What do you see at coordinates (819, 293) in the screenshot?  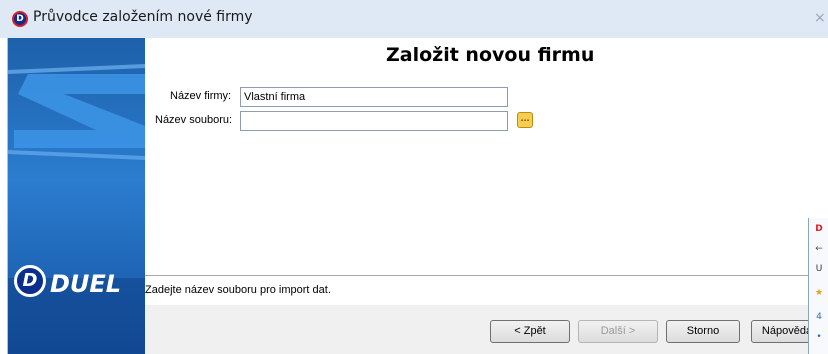 I see `popup-star-icon: ★` at bounding box center [819, 293].